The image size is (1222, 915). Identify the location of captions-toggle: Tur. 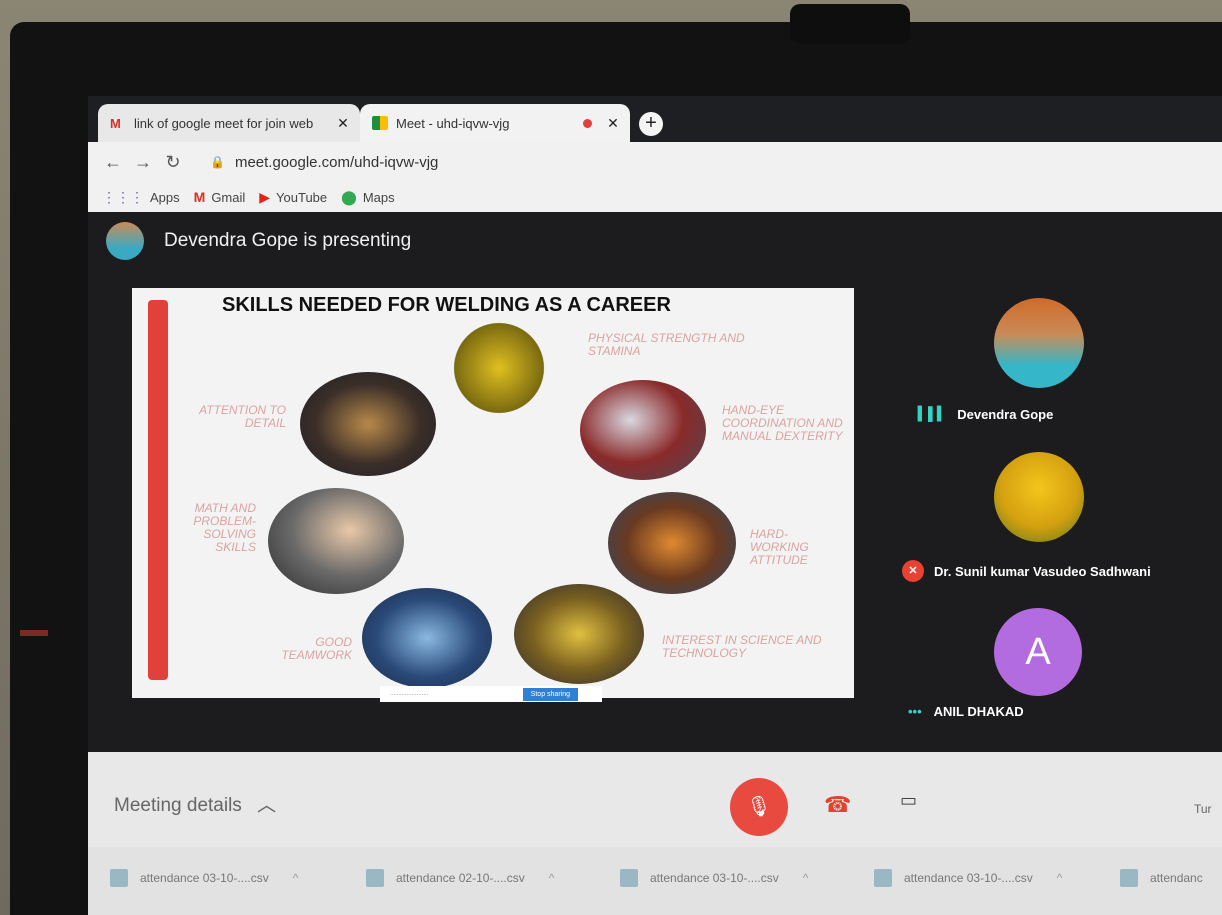
(1203, 809).